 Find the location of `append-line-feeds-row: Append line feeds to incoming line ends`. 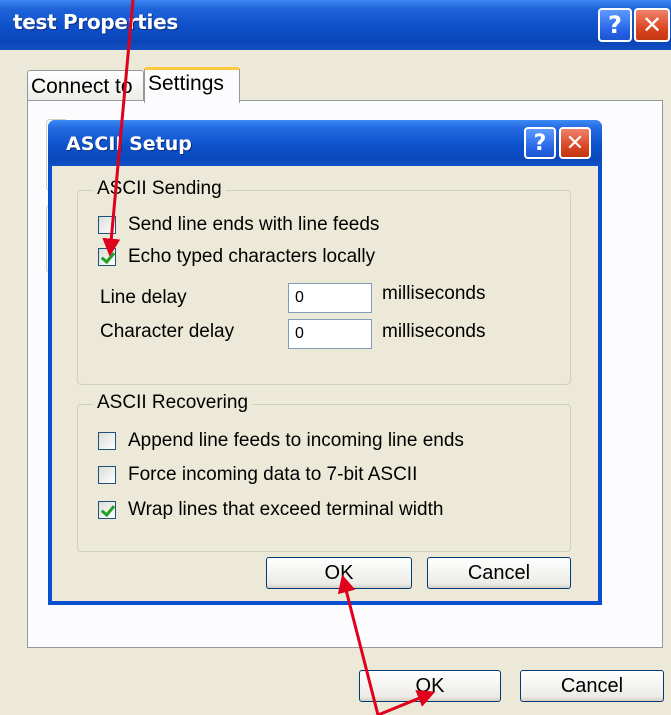

append-line-feeds-row: Append line feeds to incoming line ends is located at coordinates (281, 441).